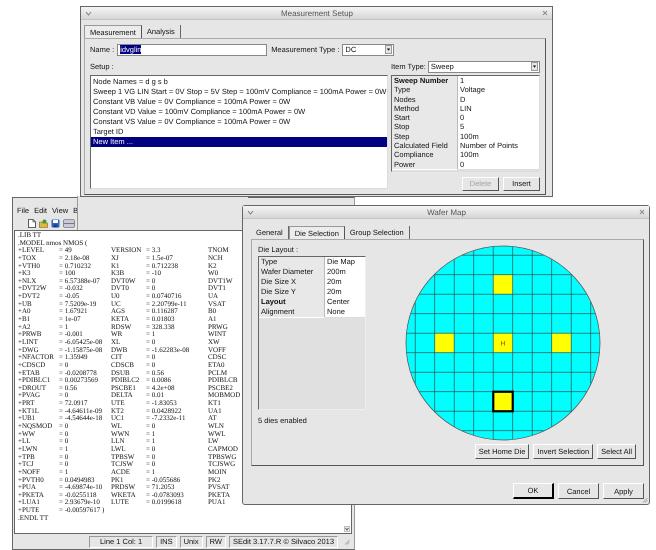 This screenshot has height=550, width=656. What do you see at coordinates (317, 13) in the screenshot?
I see `window-title: Measurement Setup` at bounding box center [317, 13].